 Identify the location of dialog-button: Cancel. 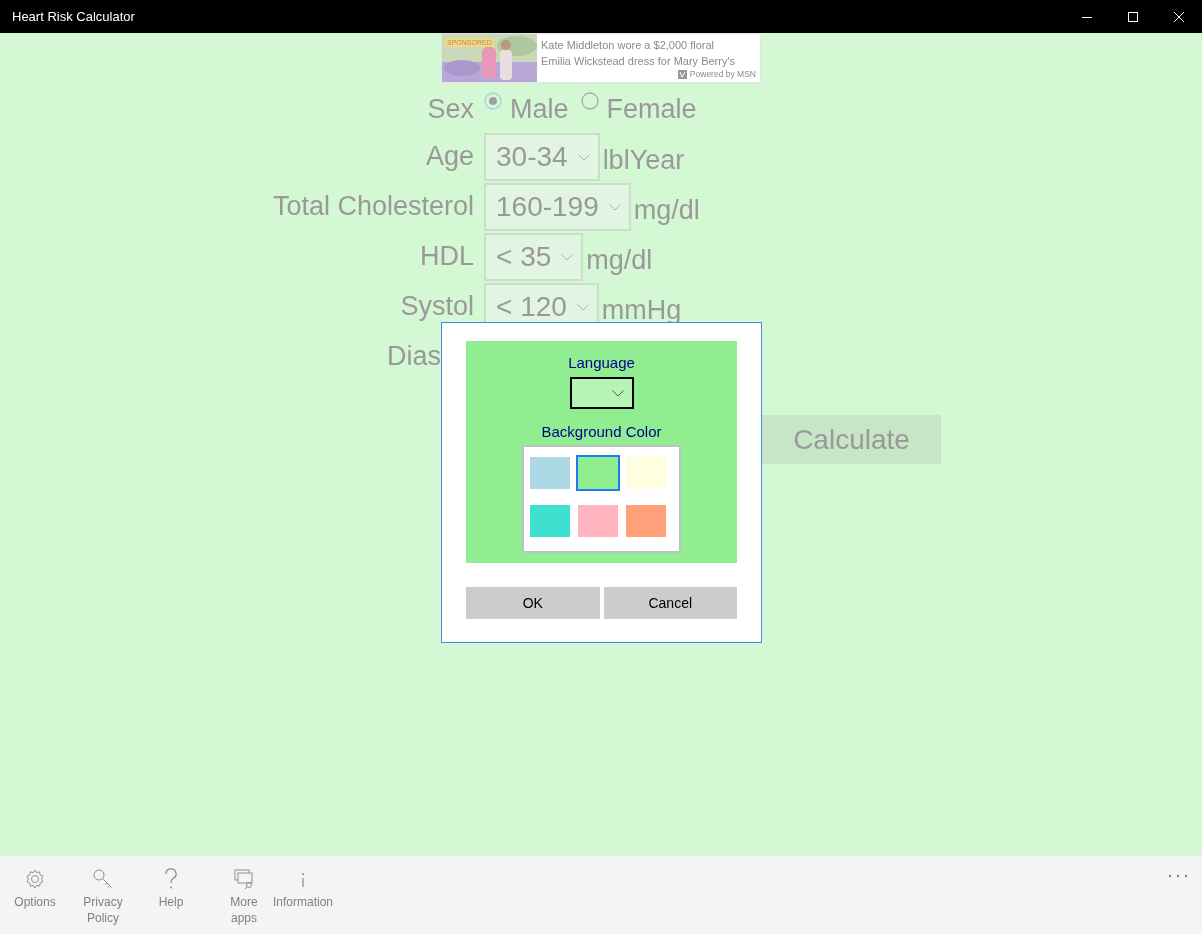
(670, 603).